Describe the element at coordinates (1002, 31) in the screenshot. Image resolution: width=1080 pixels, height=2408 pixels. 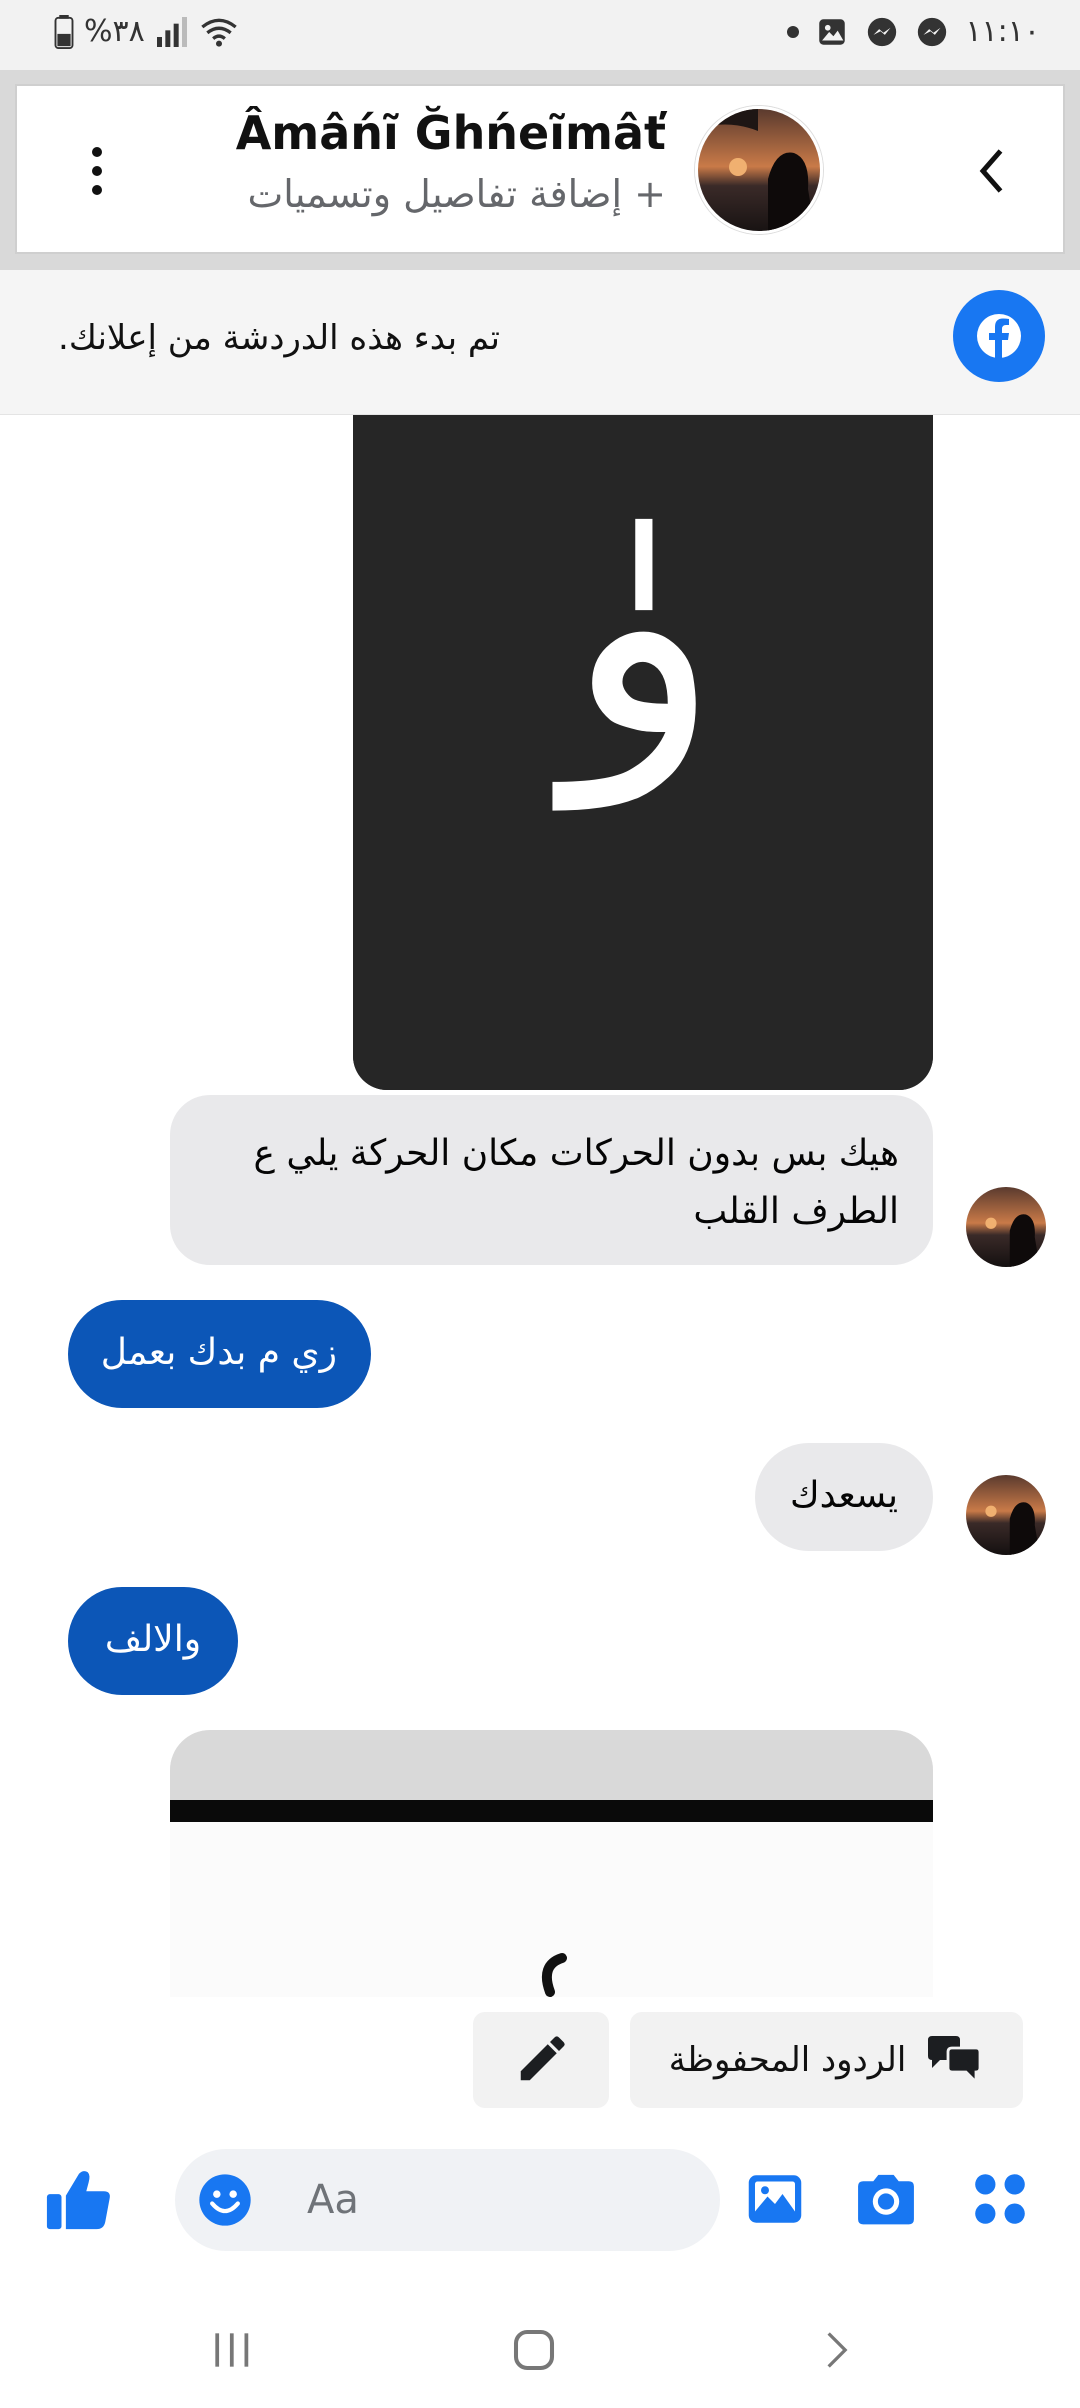
I see `status-time: ١١:١٠` at that location.